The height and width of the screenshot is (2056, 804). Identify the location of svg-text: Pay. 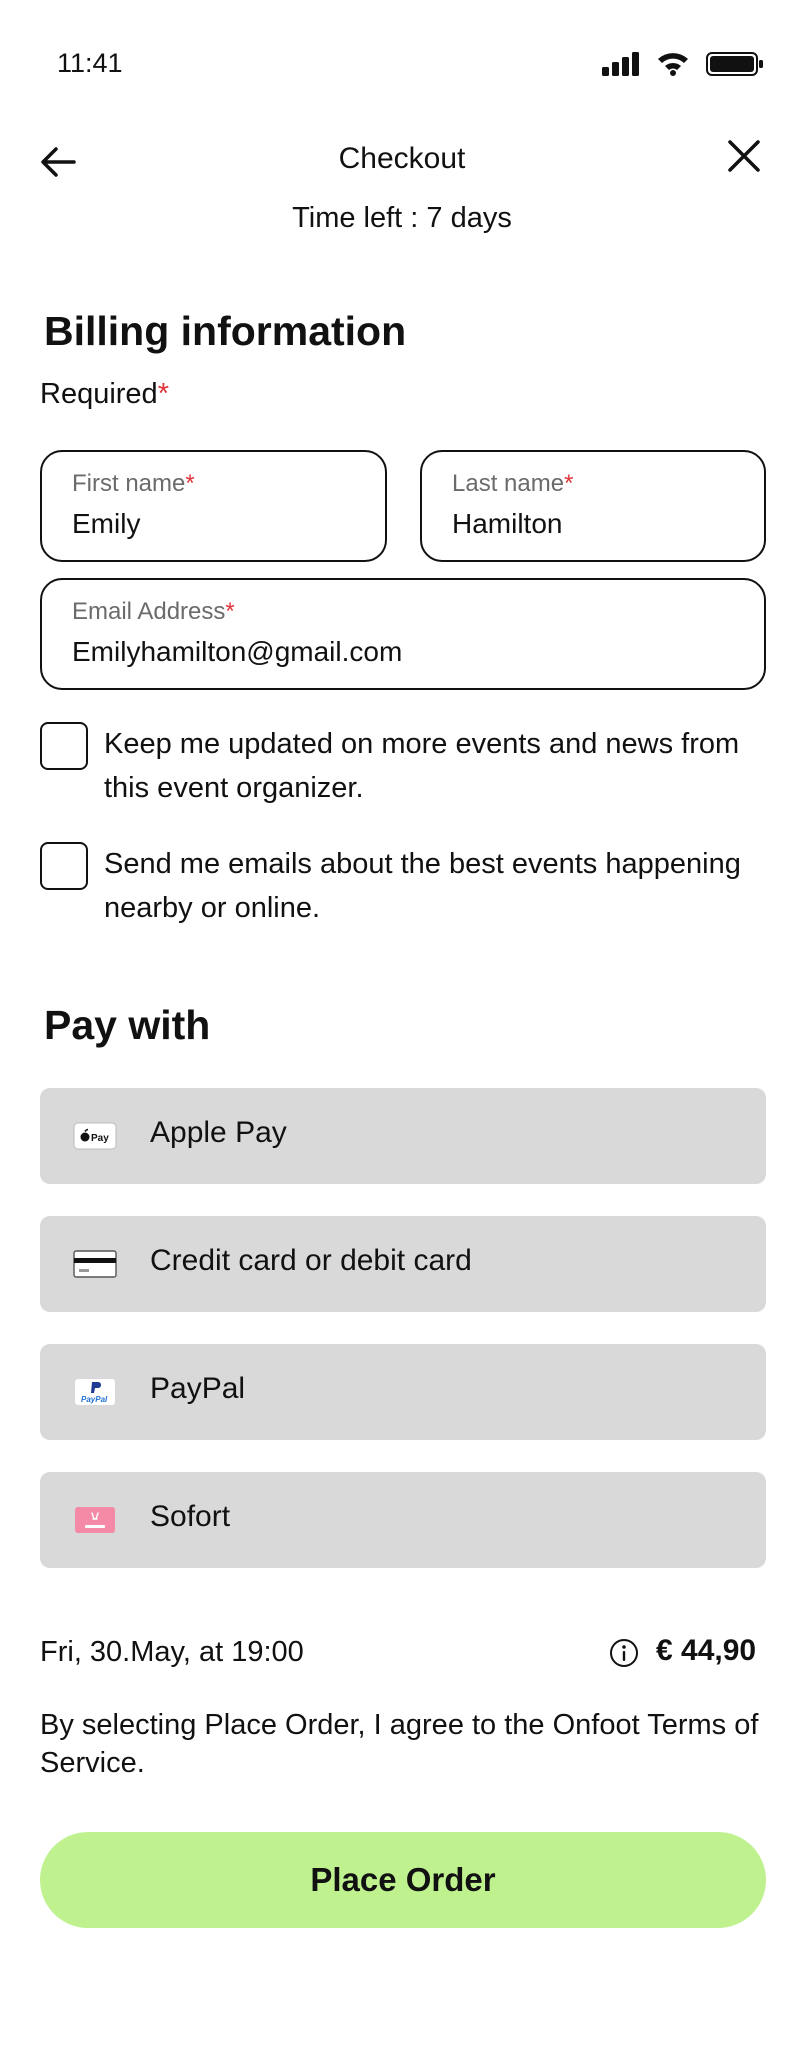
(100, 1138).